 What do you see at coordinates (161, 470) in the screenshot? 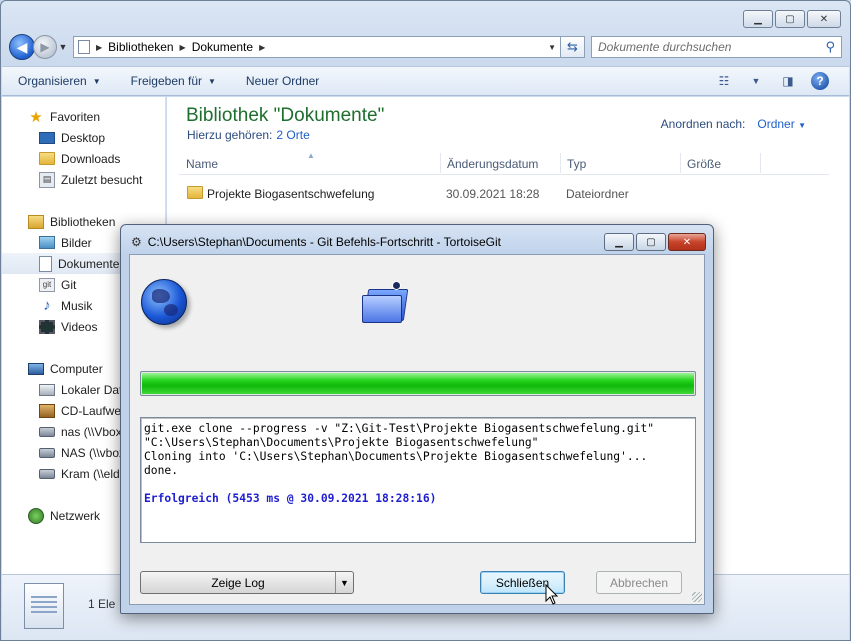
I see `output-line: done.` at bounding box center [161, 470].